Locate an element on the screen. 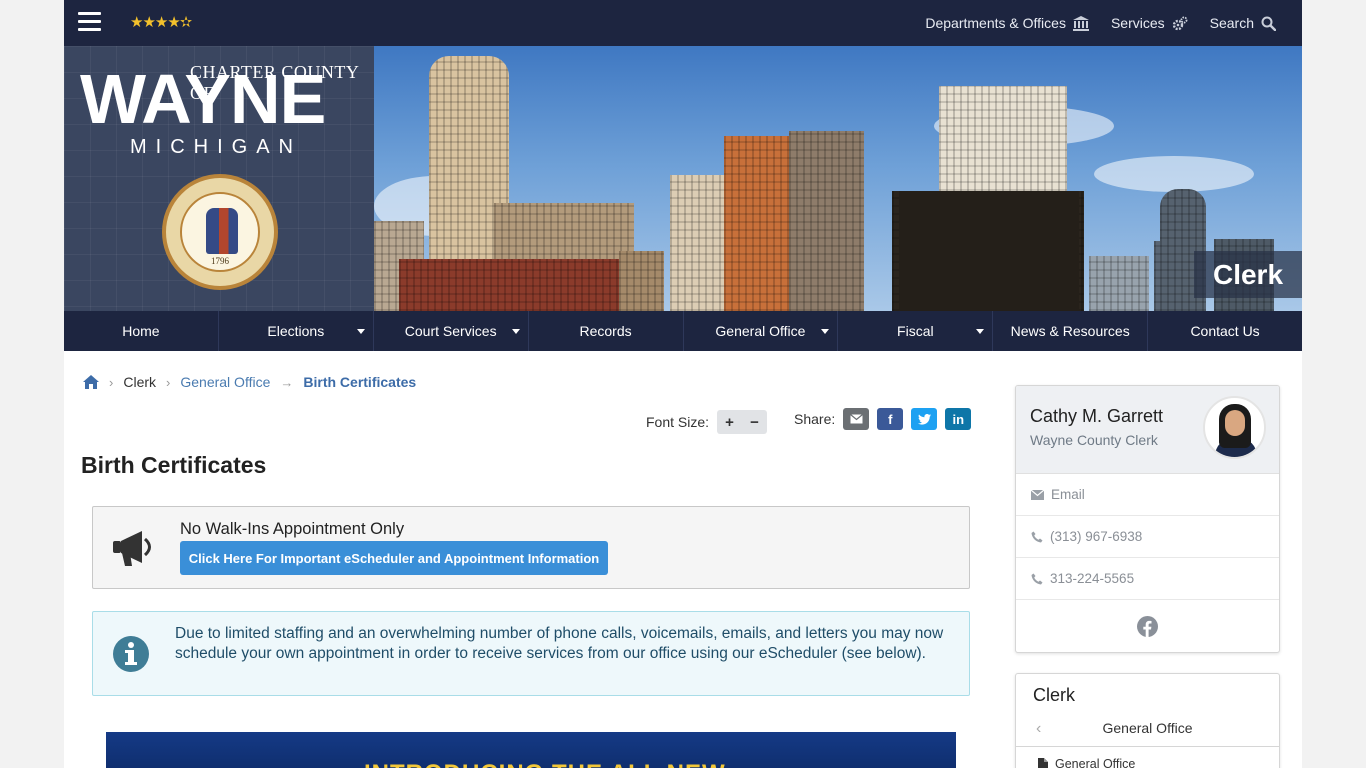  avatar is located at coordinates (1234, 427).